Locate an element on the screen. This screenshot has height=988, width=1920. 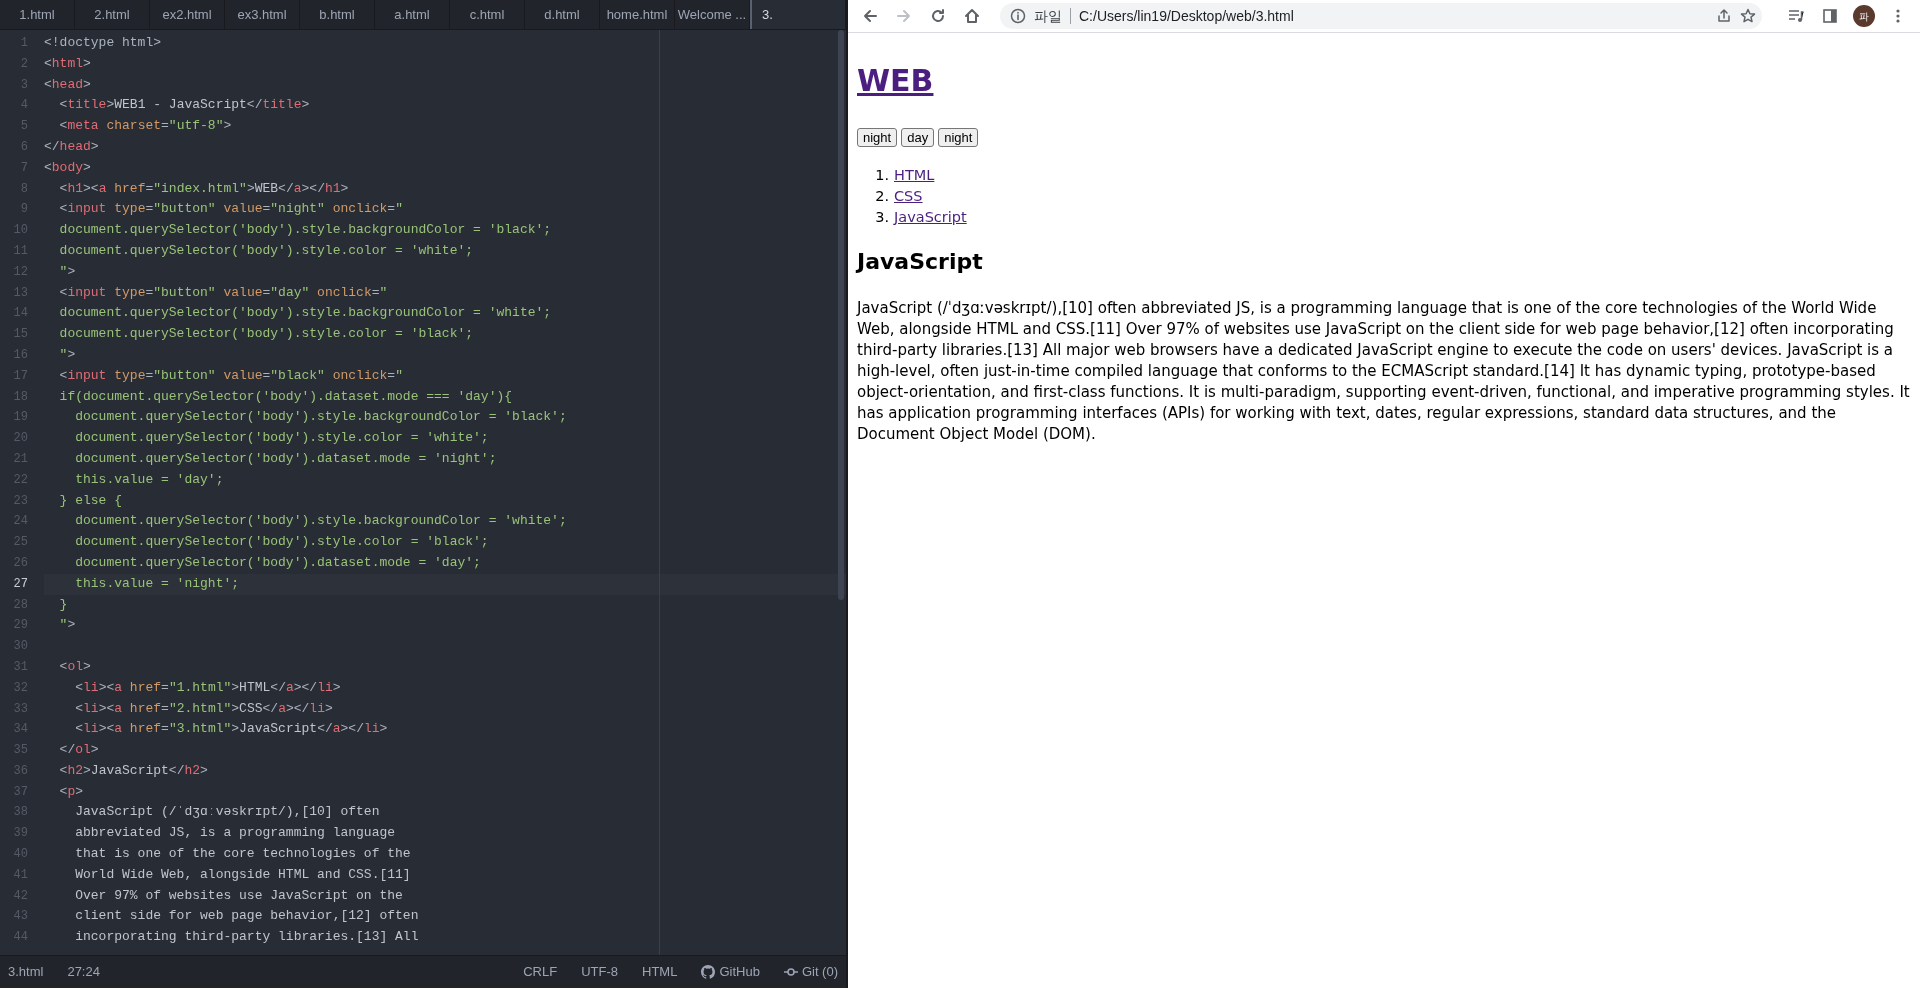
code-line: Over 97% of websites use JavaScript on the is located at coordinates (238, 895).